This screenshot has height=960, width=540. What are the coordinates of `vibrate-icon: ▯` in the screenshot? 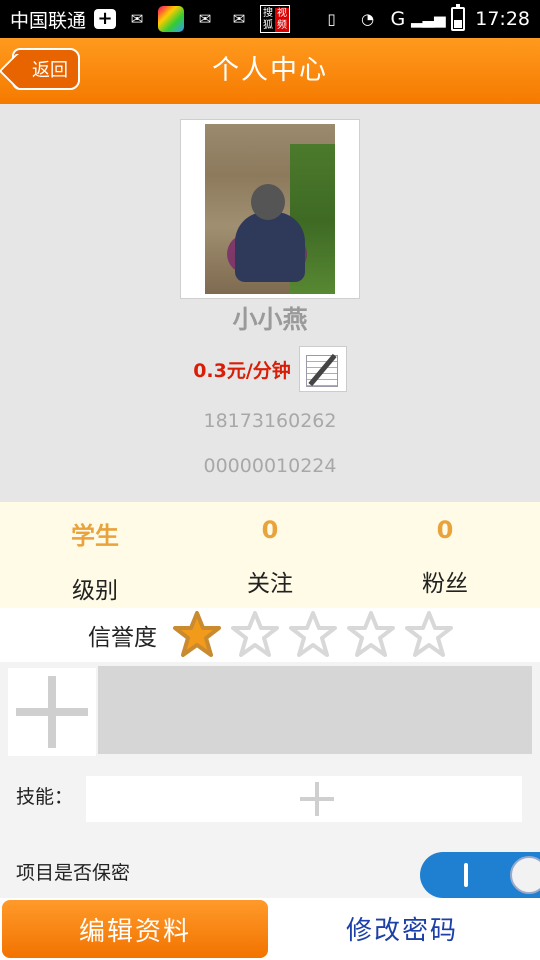 It's located at (331, 19).